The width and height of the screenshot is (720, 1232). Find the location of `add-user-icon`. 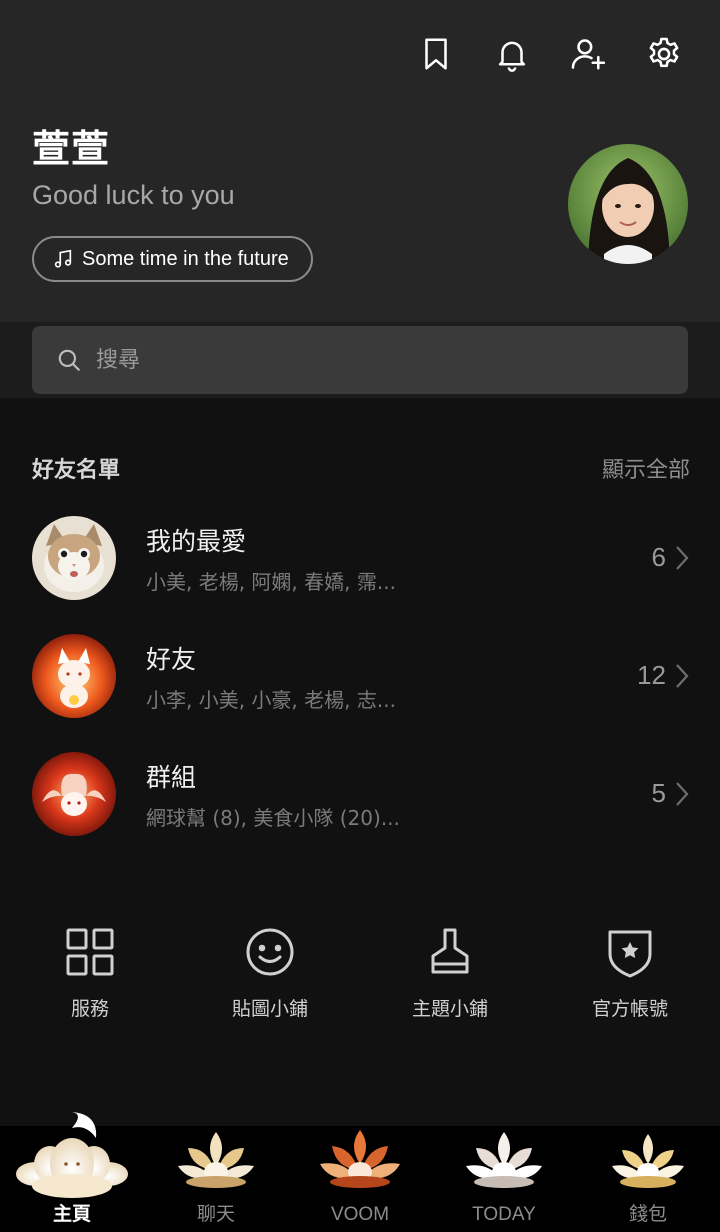

add-user-icon is located at coordinates (588, 54).